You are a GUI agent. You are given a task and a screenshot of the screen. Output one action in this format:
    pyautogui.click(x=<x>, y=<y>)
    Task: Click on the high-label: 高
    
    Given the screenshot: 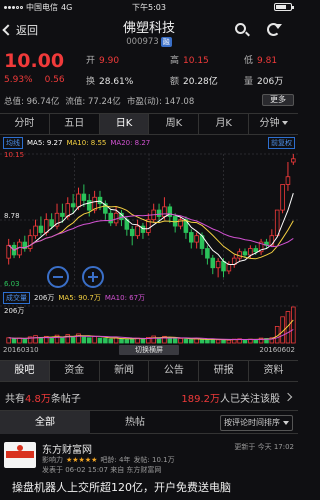 What is the action you would take?
    pyautogui.click(x=175, y=61)
    